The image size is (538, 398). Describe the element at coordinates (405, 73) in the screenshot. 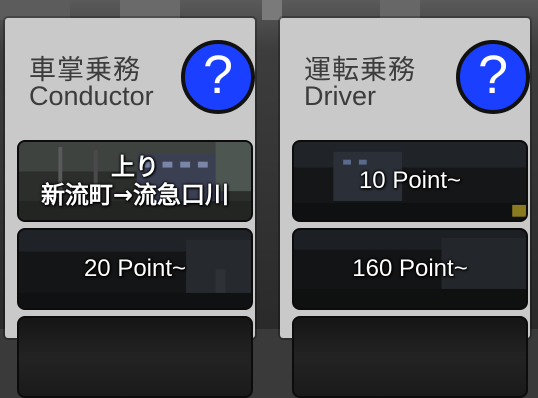

I see `driver-header: 運転乗務 Driver ?` at that location.